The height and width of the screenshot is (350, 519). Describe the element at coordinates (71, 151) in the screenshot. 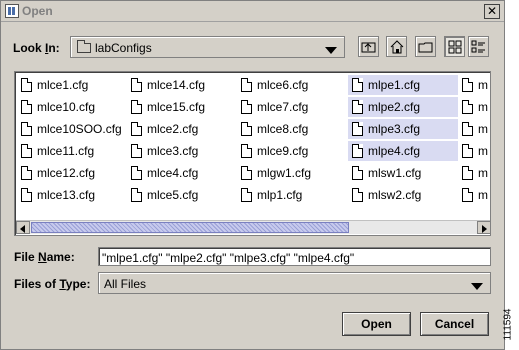

I see `file-item: mlce11.cfg` at that location.